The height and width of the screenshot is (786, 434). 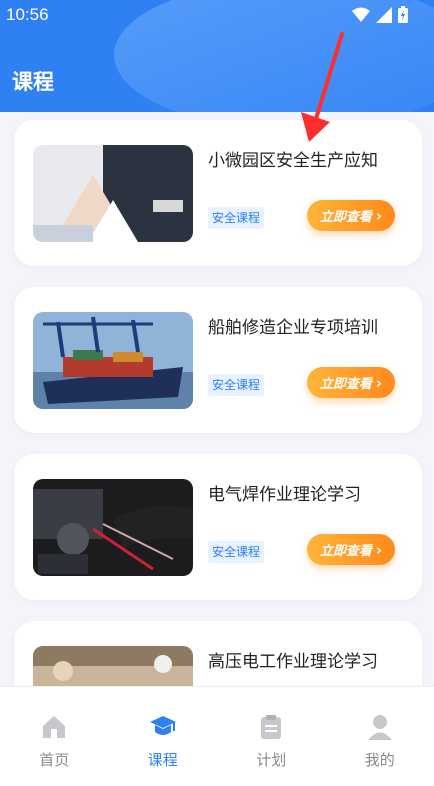 I want to click on status-bar: 10:56, so click(x=217, y=15).